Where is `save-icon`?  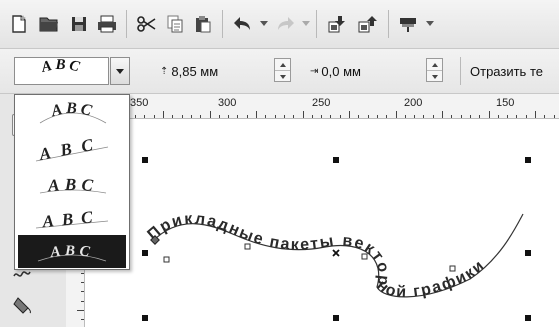
save-icon is located at coordinates (79, 24).